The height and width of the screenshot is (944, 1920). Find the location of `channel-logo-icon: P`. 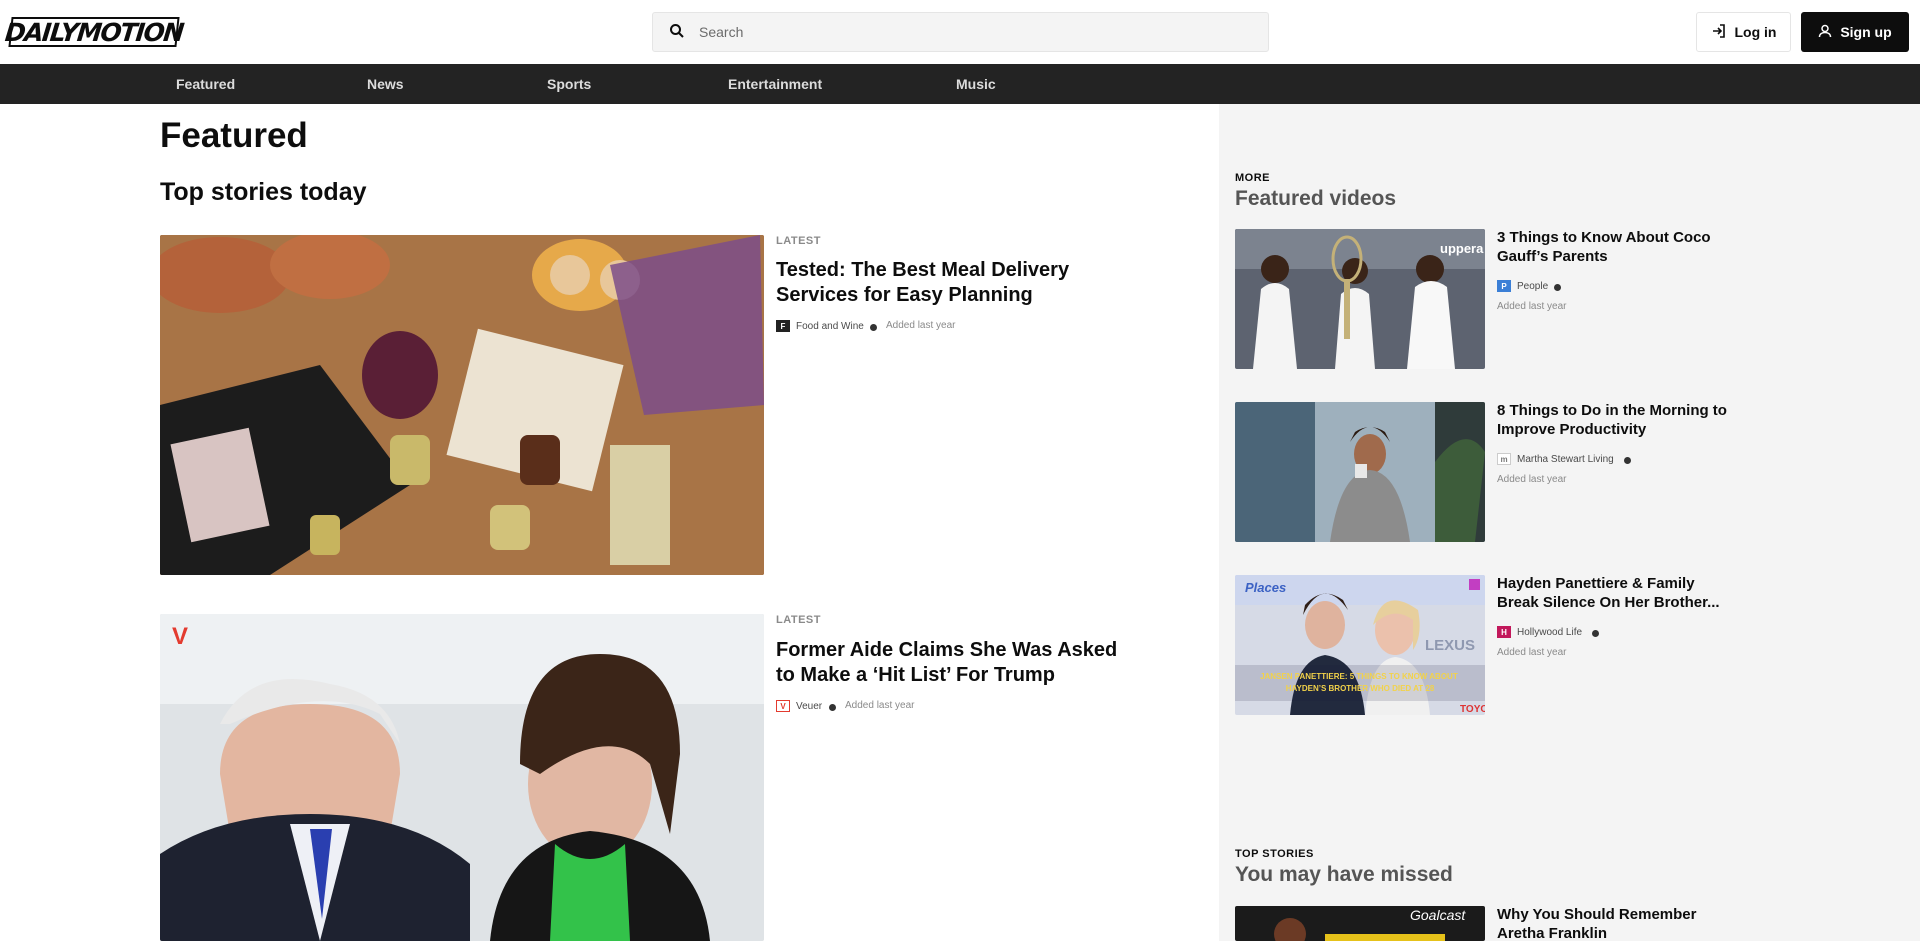

channel-logo-icon: P is located at coordinates (1504, 286).